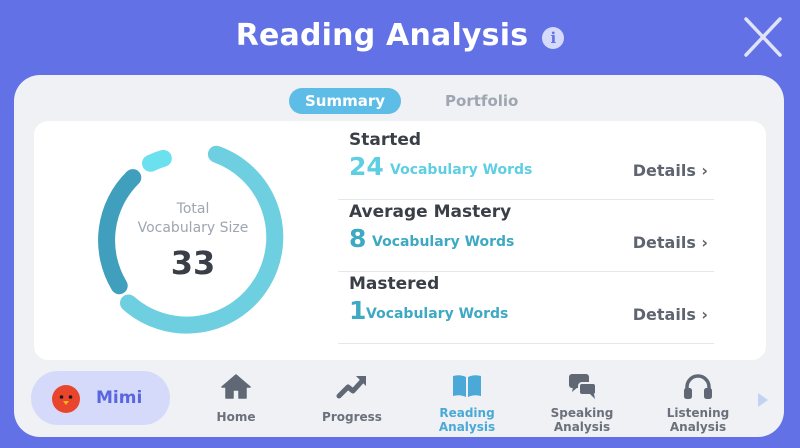 This screenshot has width=800, height=448. Describe the element at coordinates (467, 403) in the screenshot. I see `nav-reading-analysis: Reading Analysis` at that location.